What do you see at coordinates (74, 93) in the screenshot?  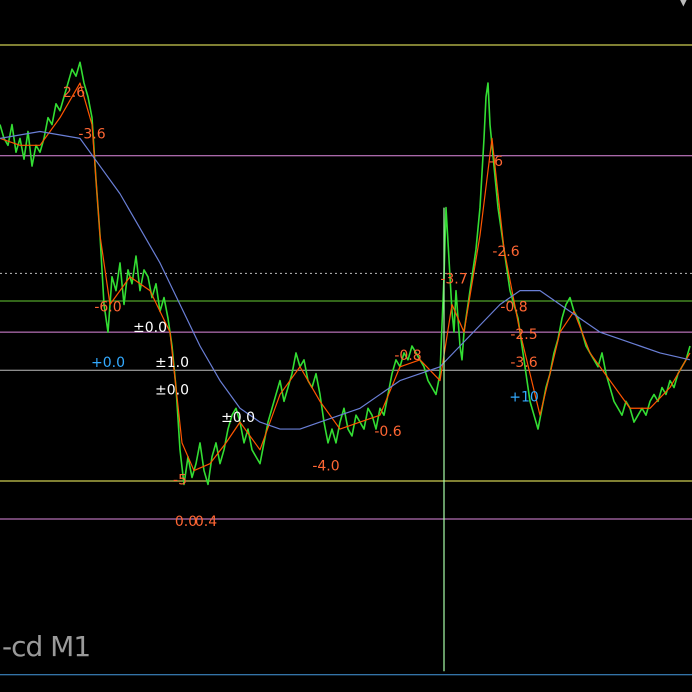 I see `annotation-label: 2.6` at bounding box center [74, 93].